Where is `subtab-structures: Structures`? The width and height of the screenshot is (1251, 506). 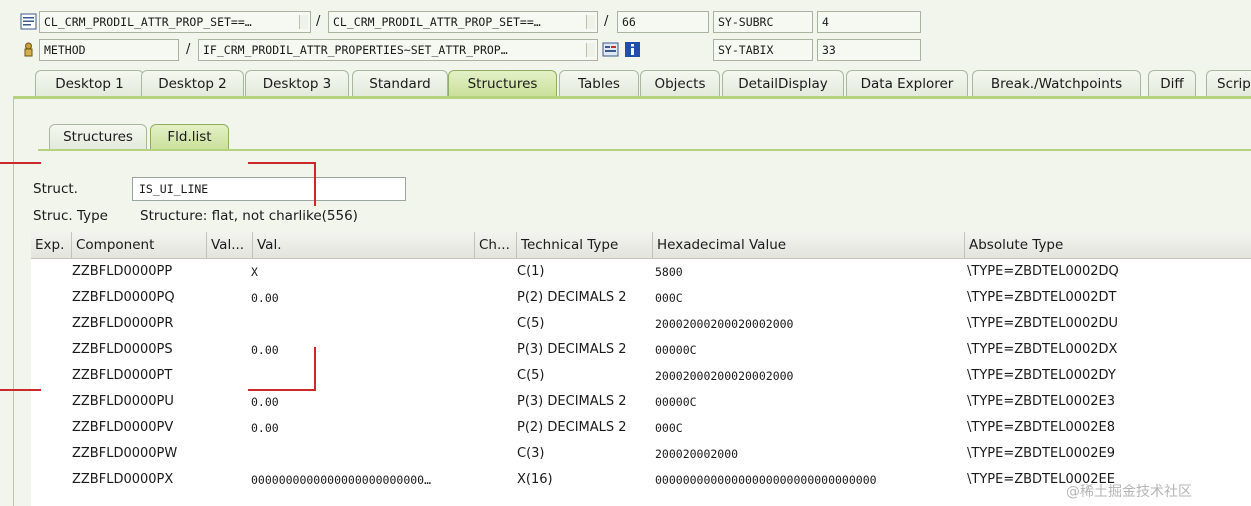
subtab-structures: Structures is located at coordinates (98, 137).